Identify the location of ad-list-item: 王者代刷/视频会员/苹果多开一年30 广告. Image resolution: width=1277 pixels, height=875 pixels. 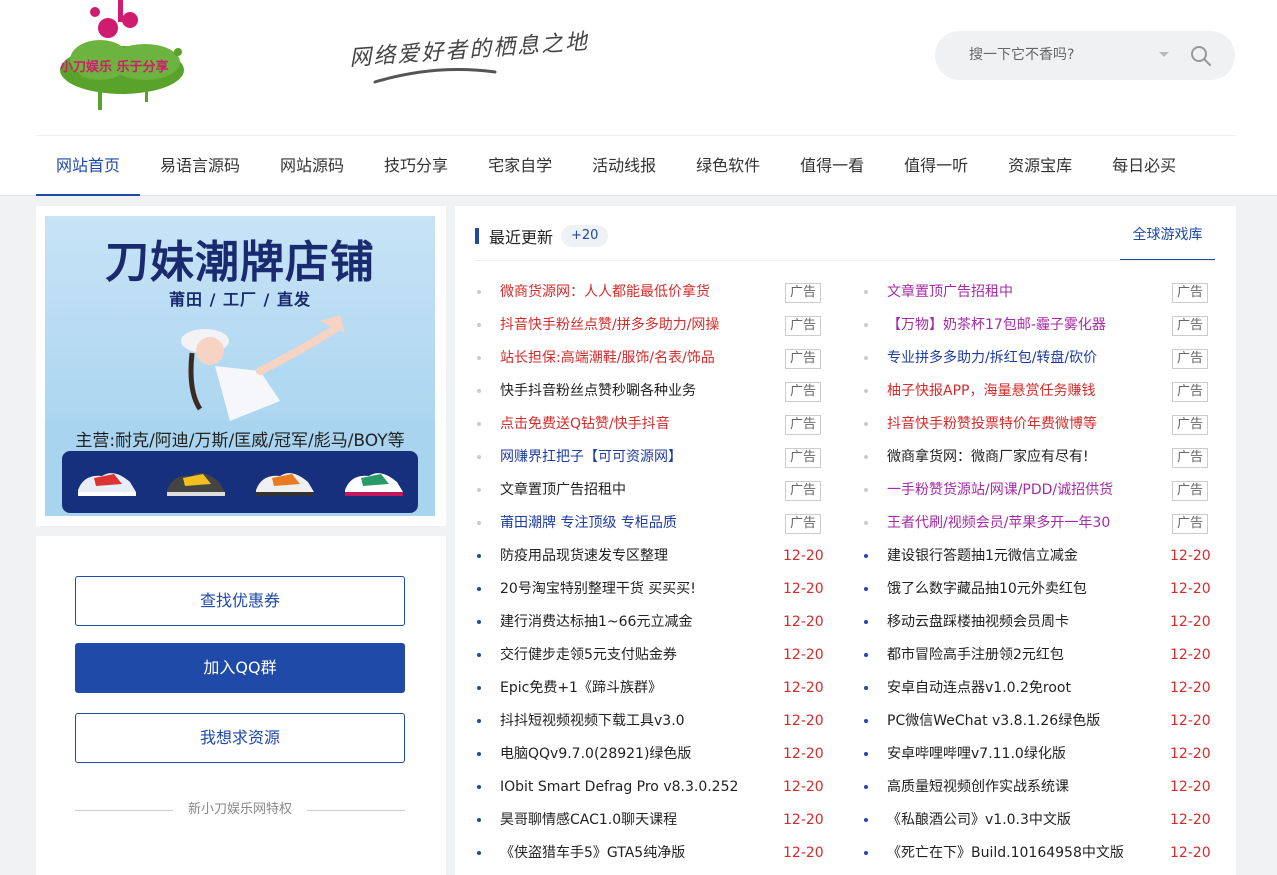
(1036, 523).